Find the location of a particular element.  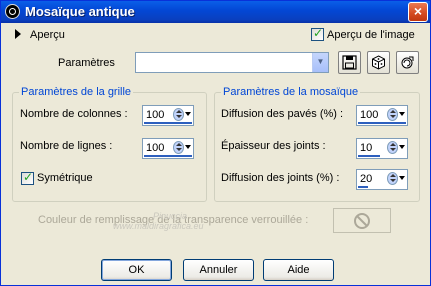

diffusion-paves-slider-bar is located at coordinates (382, 123).